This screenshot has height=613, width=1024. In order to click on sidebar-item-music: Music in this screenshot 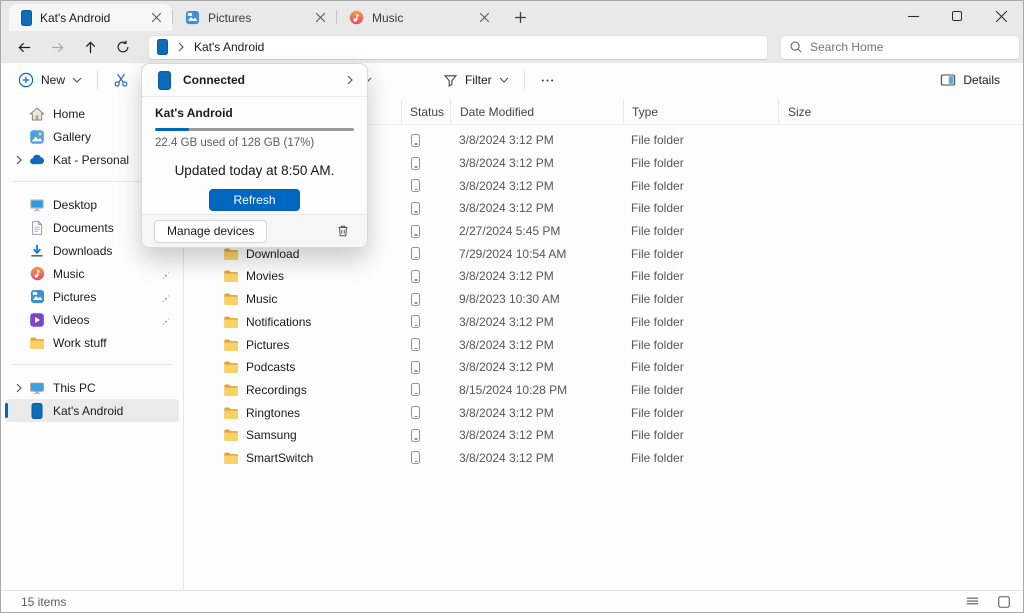, I will do `click(92, 273)`.